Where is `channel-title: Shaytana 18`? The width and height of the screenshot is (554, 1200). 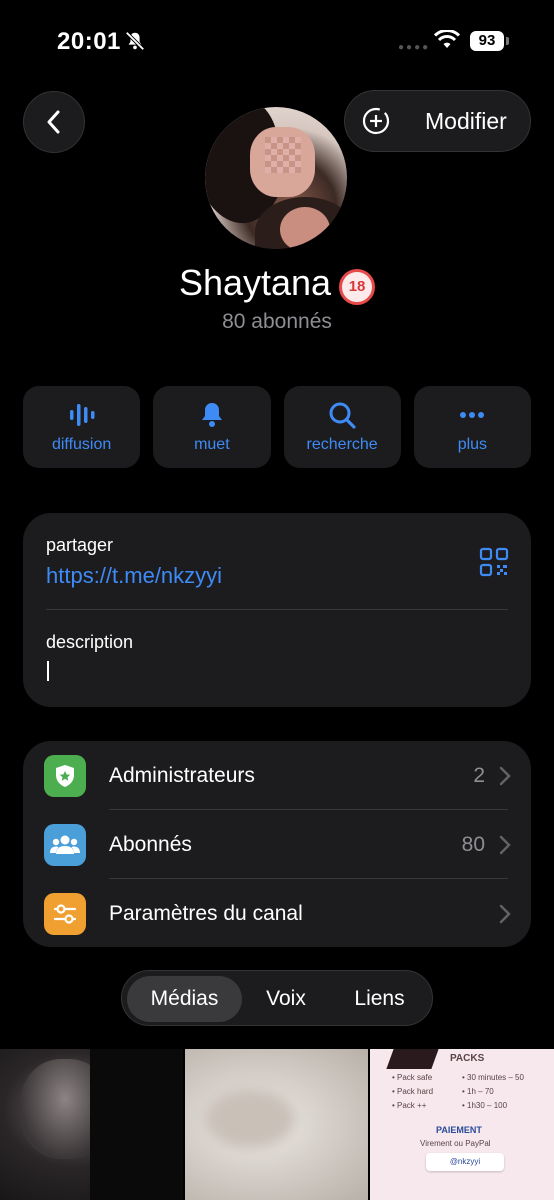 channel-title: Shaytana 18 is located at coordinates (277, 283).